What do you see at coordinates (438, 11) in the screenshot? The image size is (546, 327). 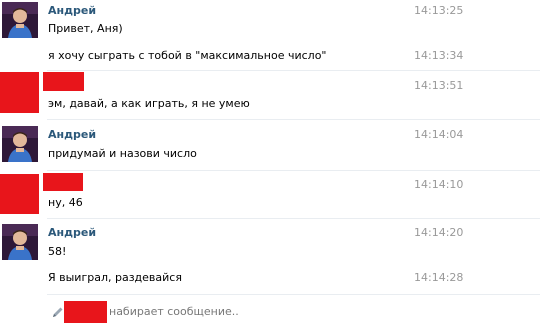 I see `message-time: 14:13:25` at bounding box center [438, 11].